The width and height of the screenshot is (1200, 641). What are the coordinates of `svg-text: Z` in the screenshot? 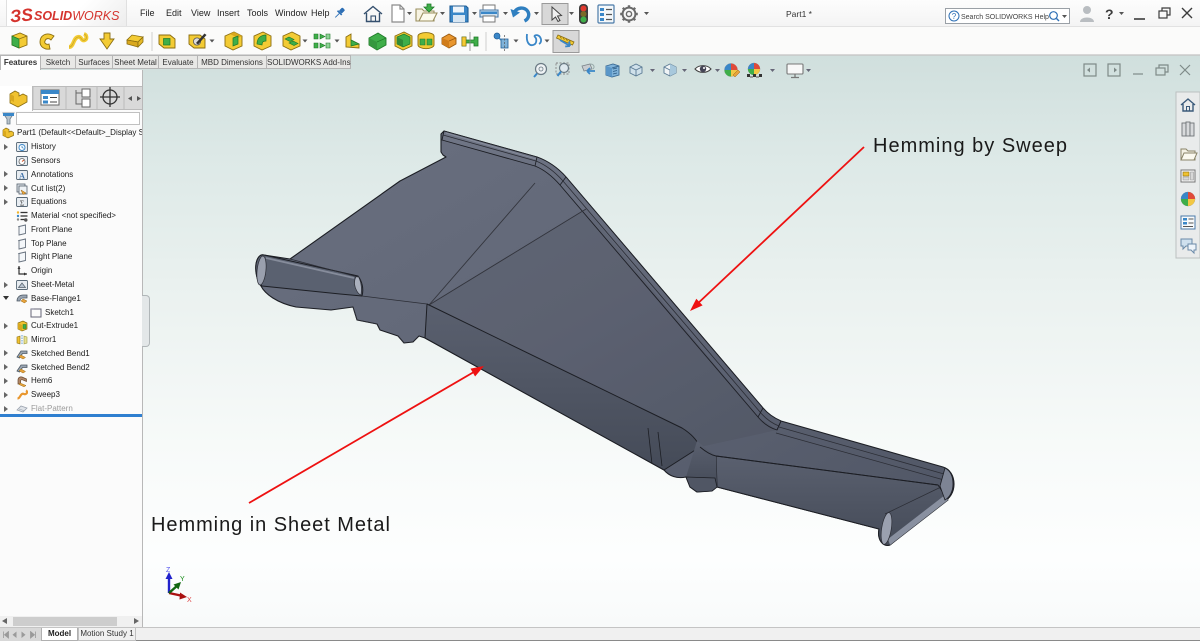 It's located at (168, 570).